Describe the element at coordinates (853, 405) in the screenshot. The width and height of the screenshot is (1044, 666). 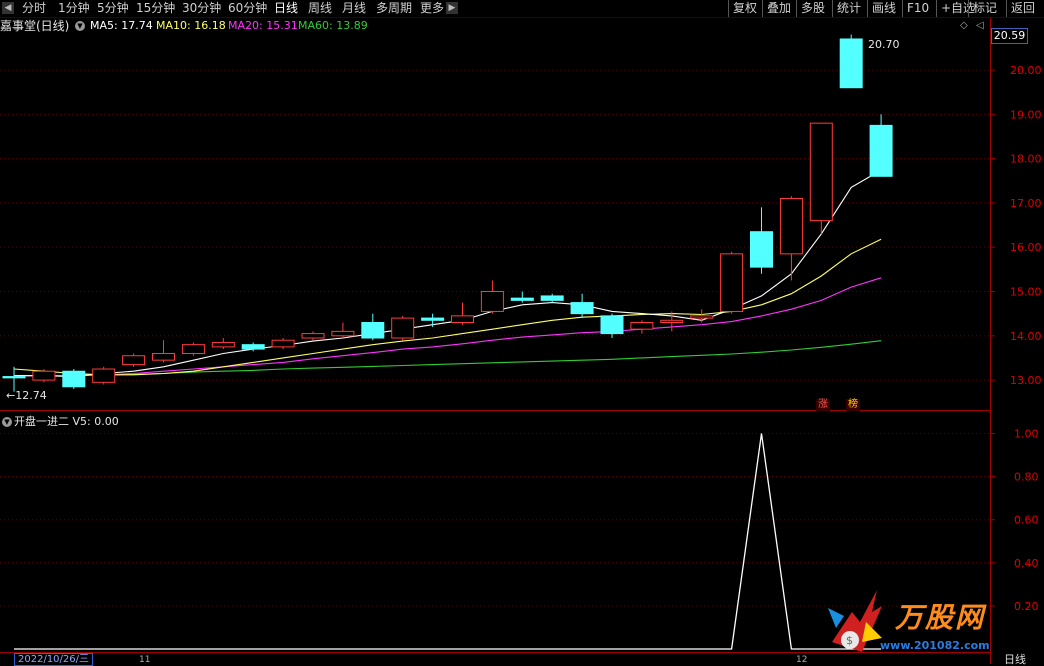
I see `ranking-mark: 榜` at that location.